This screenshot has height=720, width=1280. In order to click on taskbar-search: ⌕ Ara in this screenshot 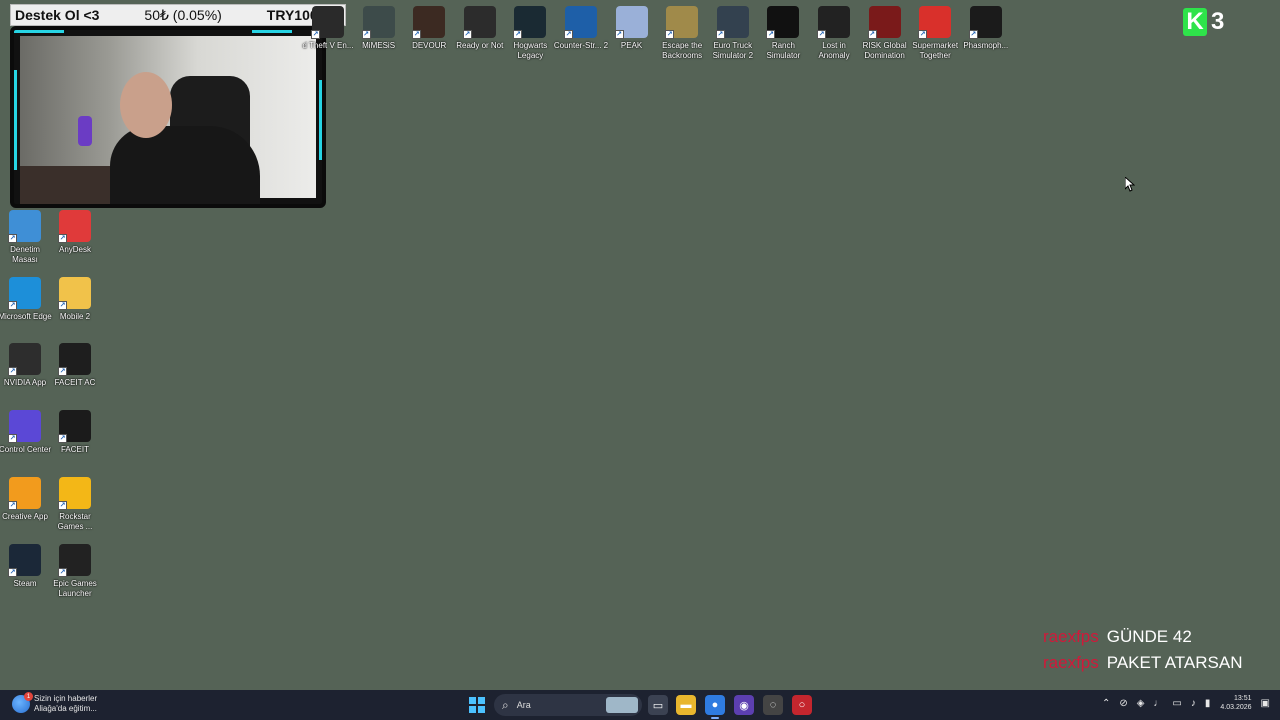, I will do `click(568, 705)`.